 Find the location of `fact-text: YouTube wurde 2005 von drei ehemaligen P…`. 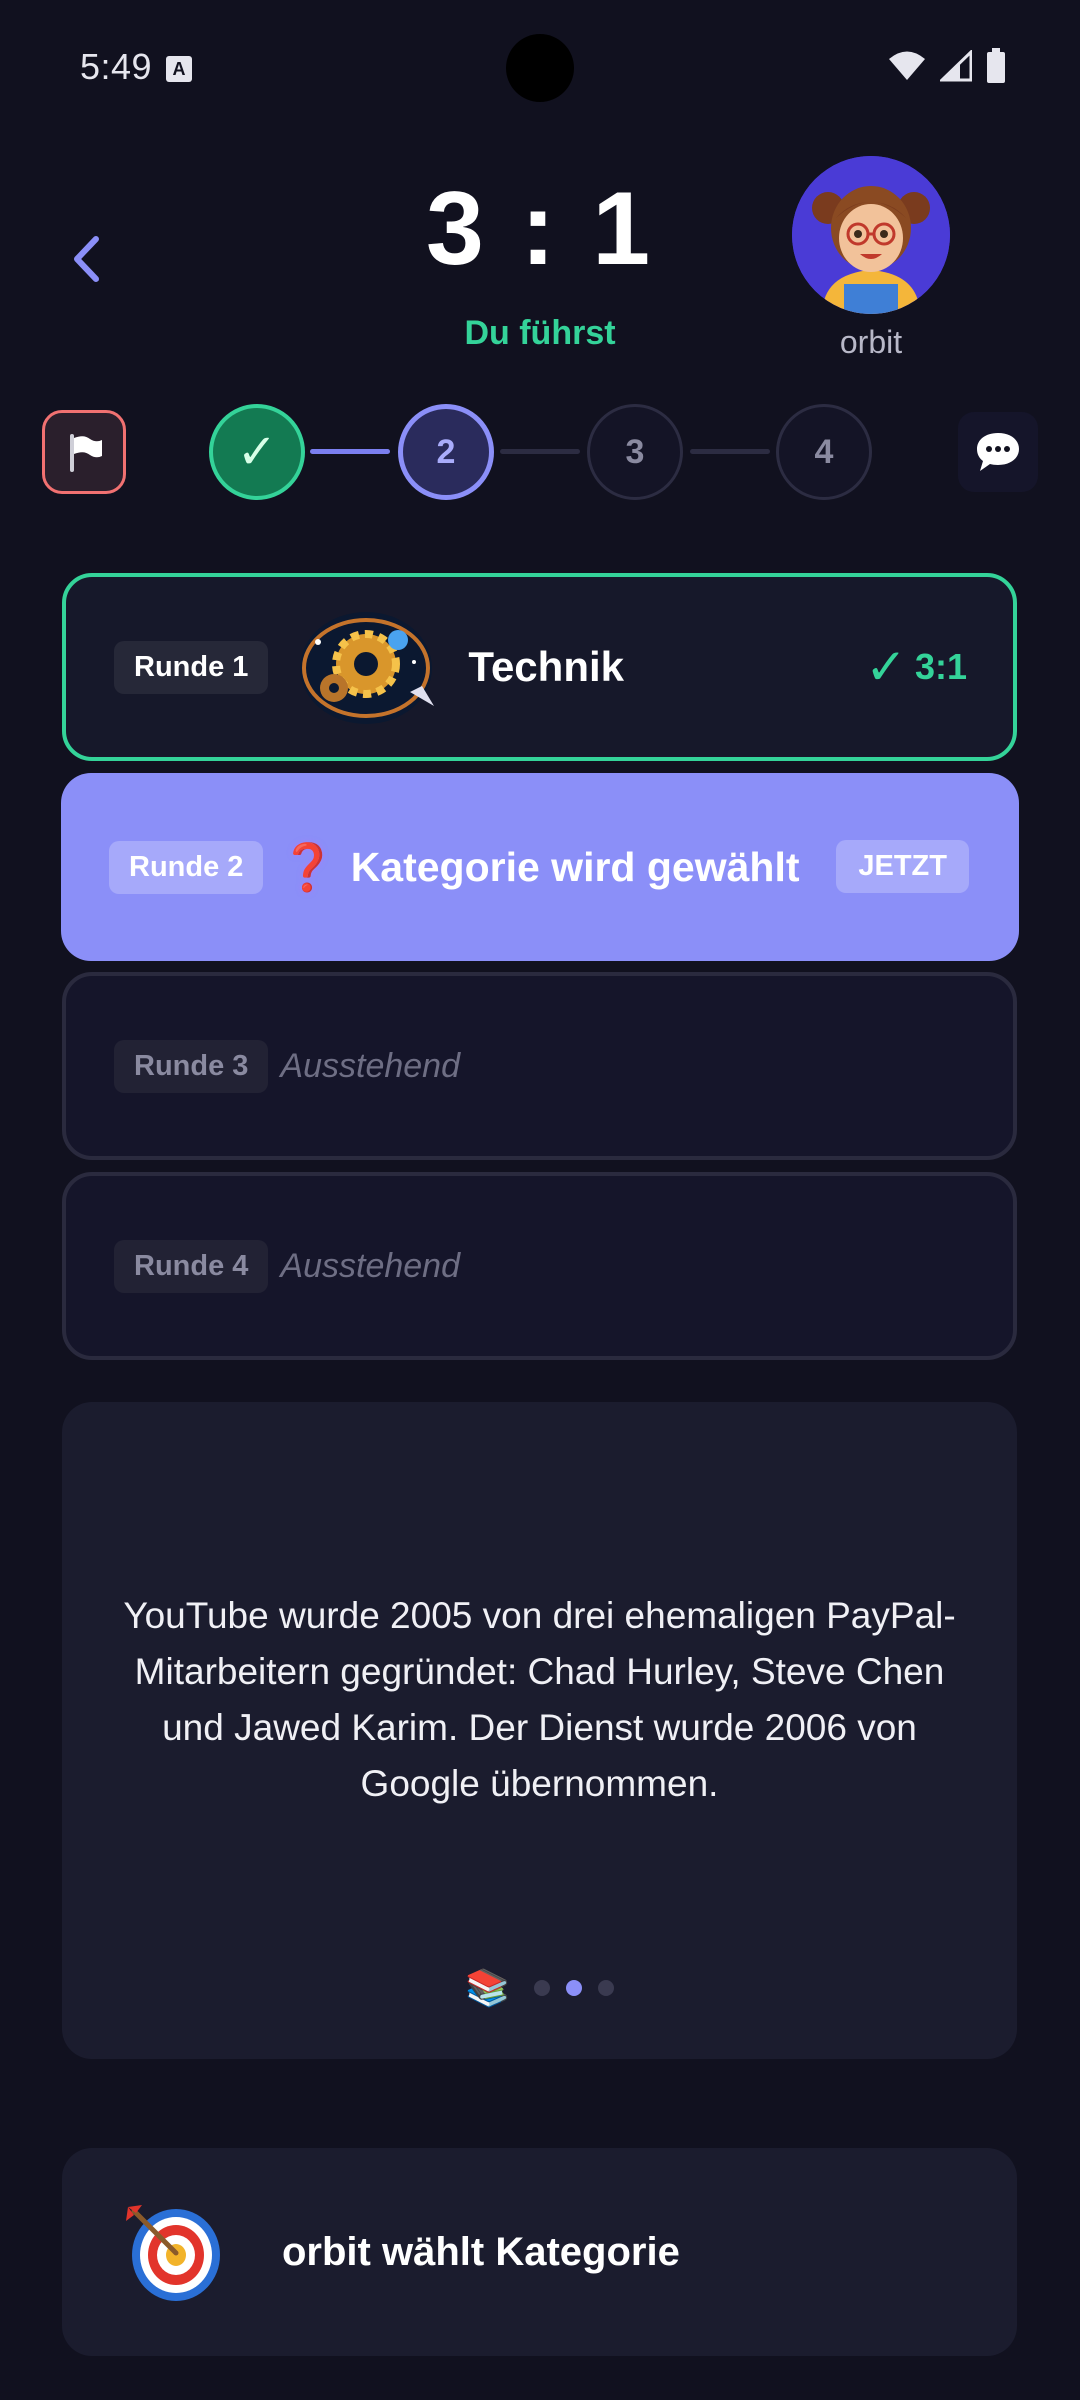

fact-text: YouTube wurde 2005 von drei ehemaligen P… is located at coordinates (539, 1699).